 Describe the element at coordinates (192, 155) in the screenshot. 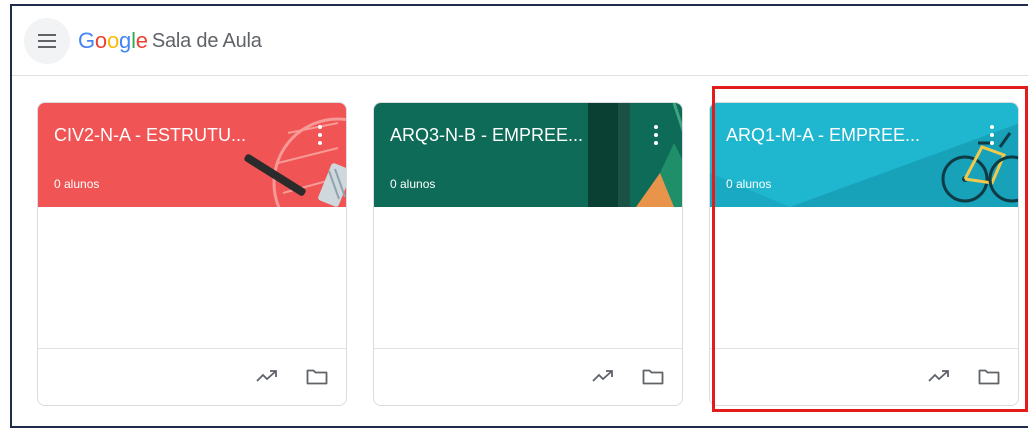

I see `class-card-header: CIV2-N-A - ESTRUTU... 0 alunos` at that location.